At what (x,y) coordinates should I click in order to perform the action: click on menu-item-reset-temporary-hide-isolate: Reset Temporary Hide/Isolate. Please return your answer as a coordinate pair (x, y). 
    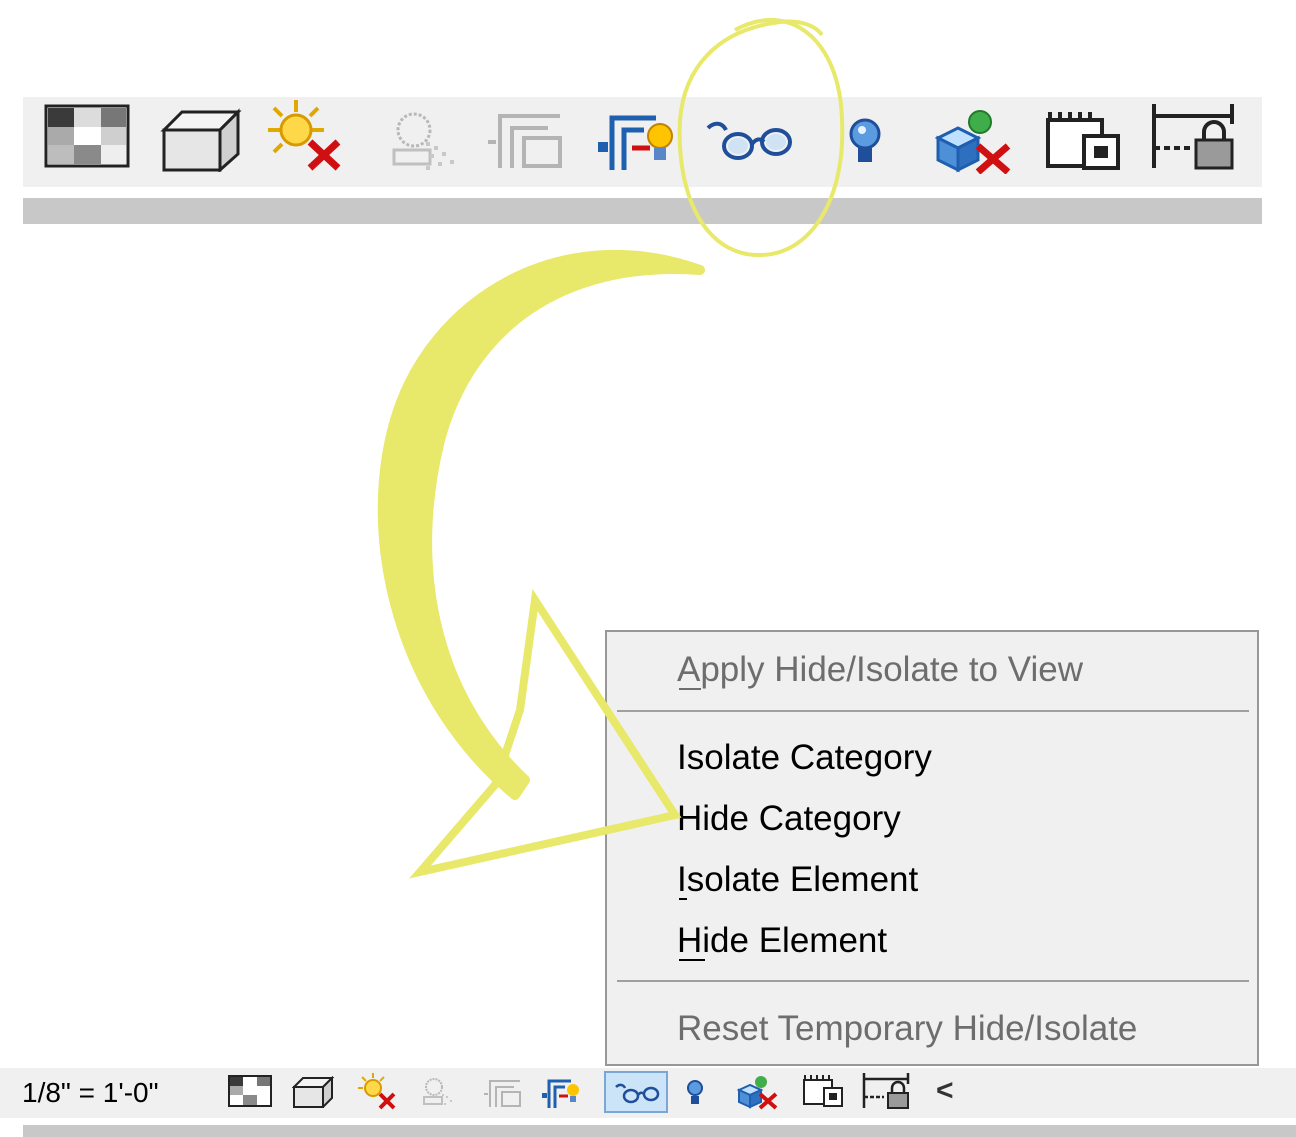
    Looking at the image, I should click on (907, 1028).